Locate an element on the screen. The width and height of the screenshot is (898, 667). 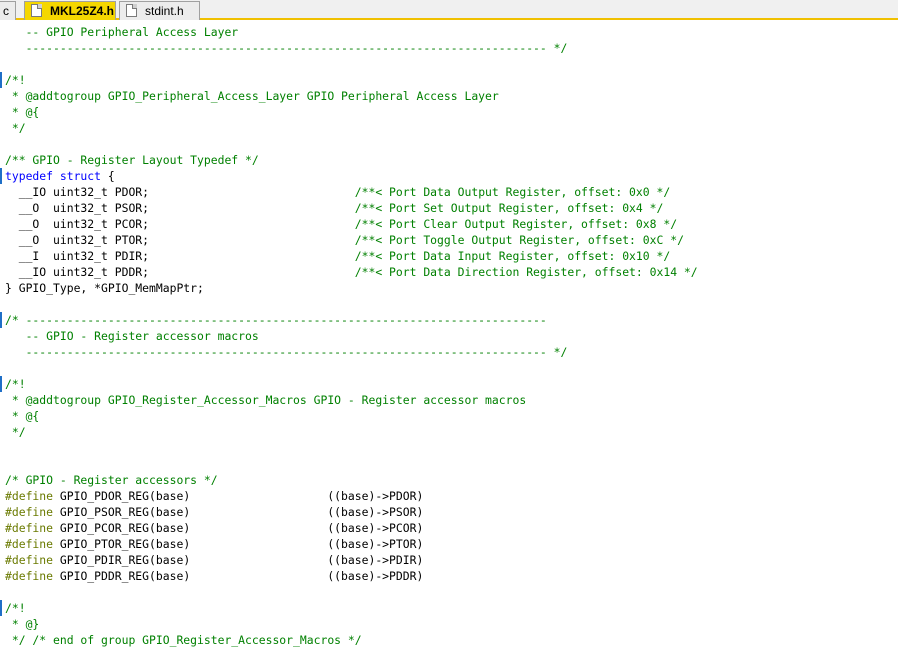
code-text: GPIO_PDIR_REG(base) ((base)->PDIR) is located at coordinates (238, 560).